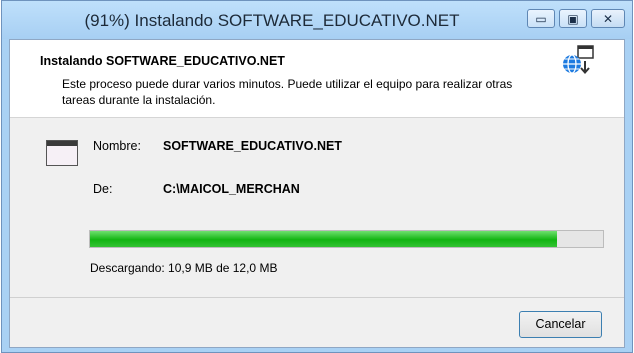  I want to click on minimize-button: ▭, so click(541, 18).